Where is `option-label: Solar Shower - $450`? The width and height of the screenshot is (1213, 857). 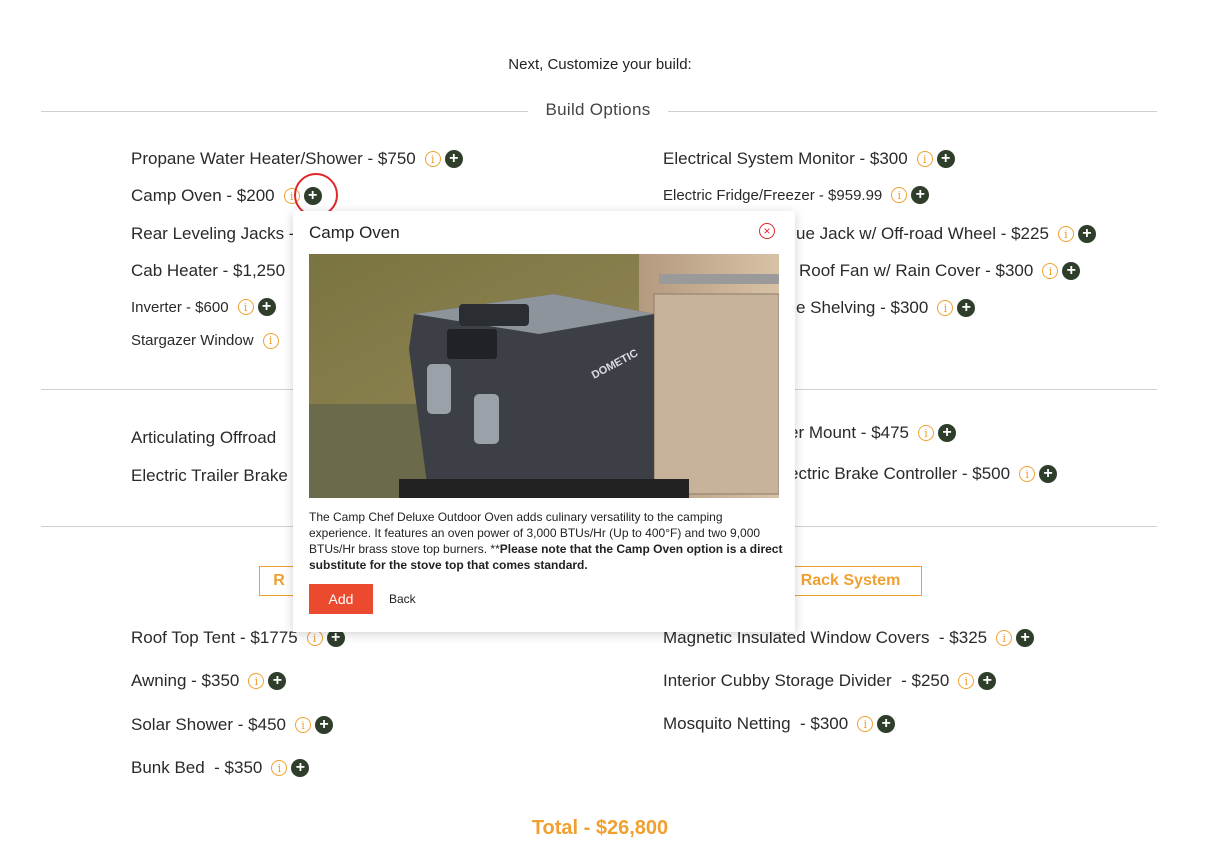 option-label: Solar Shower - $450 is located at coordinates (208, 724).